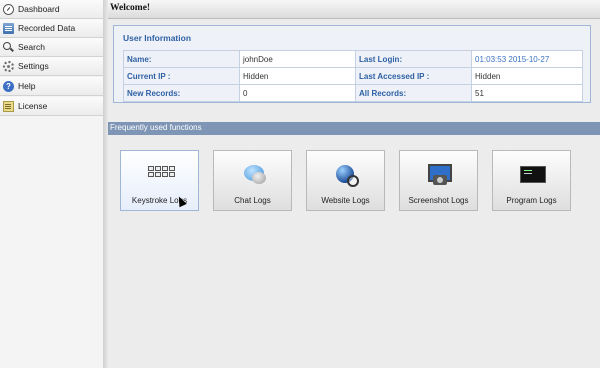 Image resolution: width=600 pixels, height=368 pixels. I want to click on last-login-key: Last Login:, so click(413, 59).